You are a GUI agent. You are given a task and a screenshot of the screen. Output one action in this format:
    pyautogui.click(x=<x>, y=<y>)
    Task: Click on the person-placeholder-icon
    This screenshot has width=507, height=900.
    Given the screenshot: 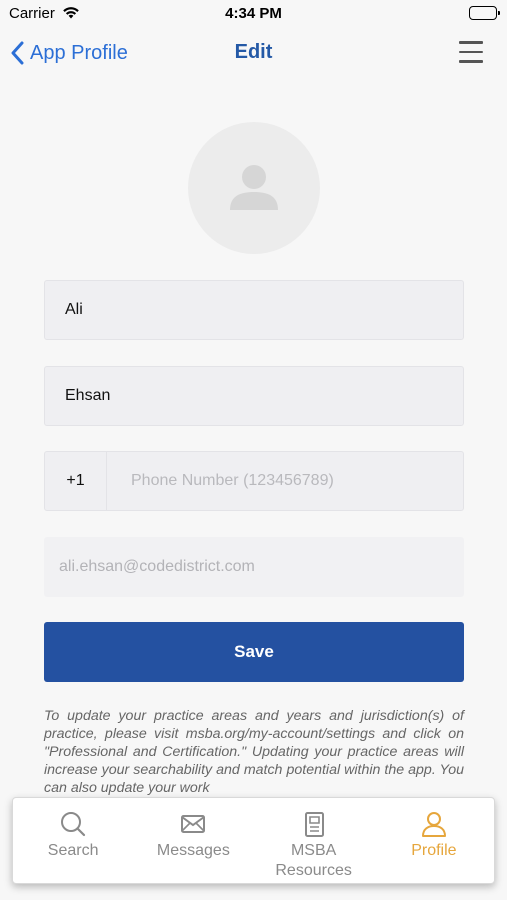 What is the action you would take?
    pyautogui.click(x=254, y=187)
    